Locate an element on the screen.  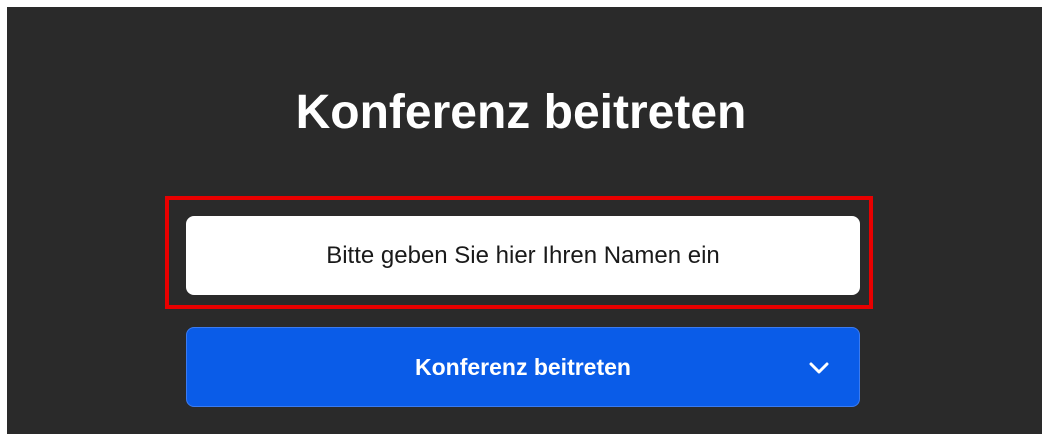
join-meeting-button: Konferenz beitreten is located at coordinates (523, 367).